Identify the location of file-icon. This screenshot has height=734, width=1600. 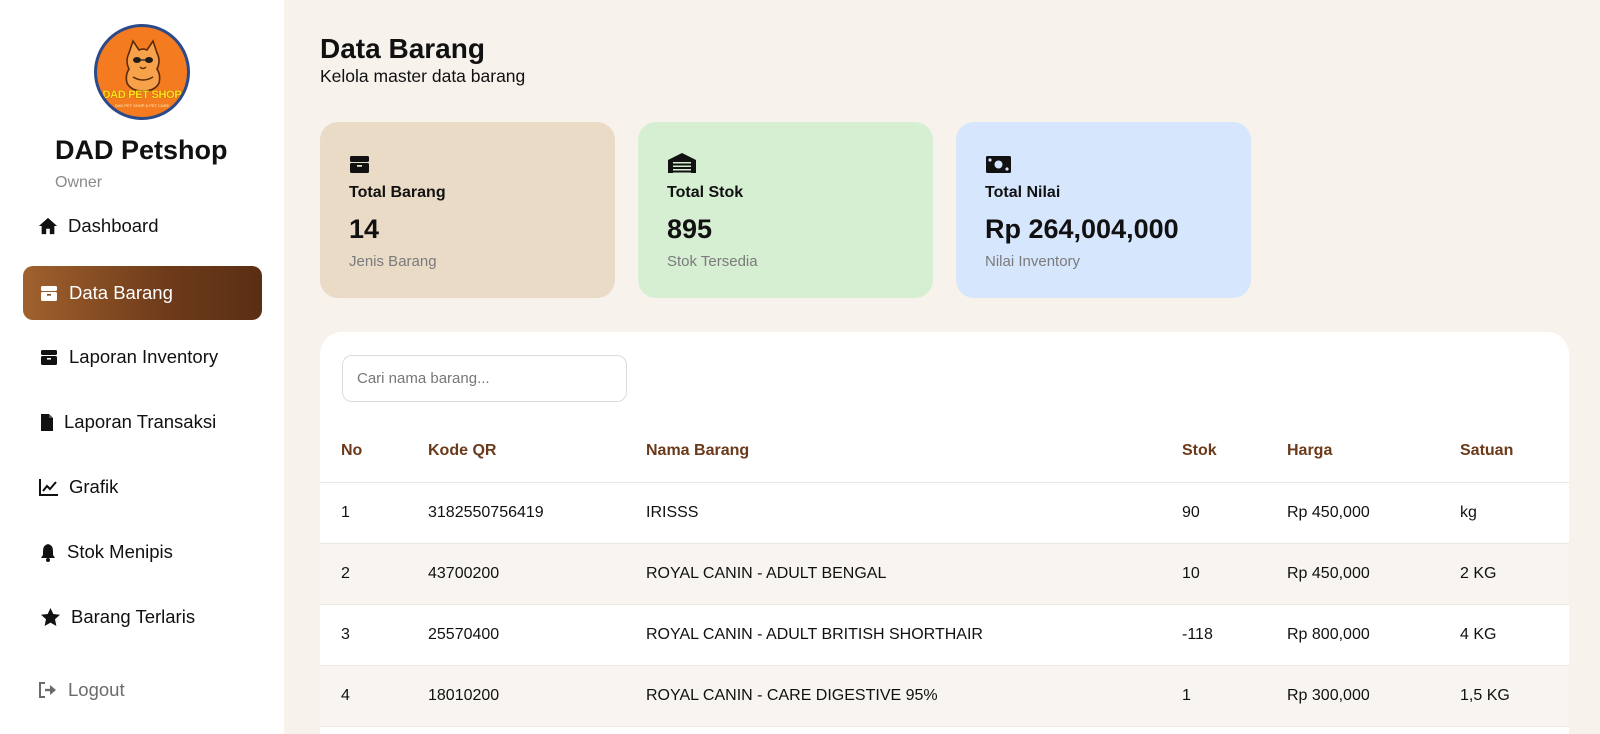
(47, 422).